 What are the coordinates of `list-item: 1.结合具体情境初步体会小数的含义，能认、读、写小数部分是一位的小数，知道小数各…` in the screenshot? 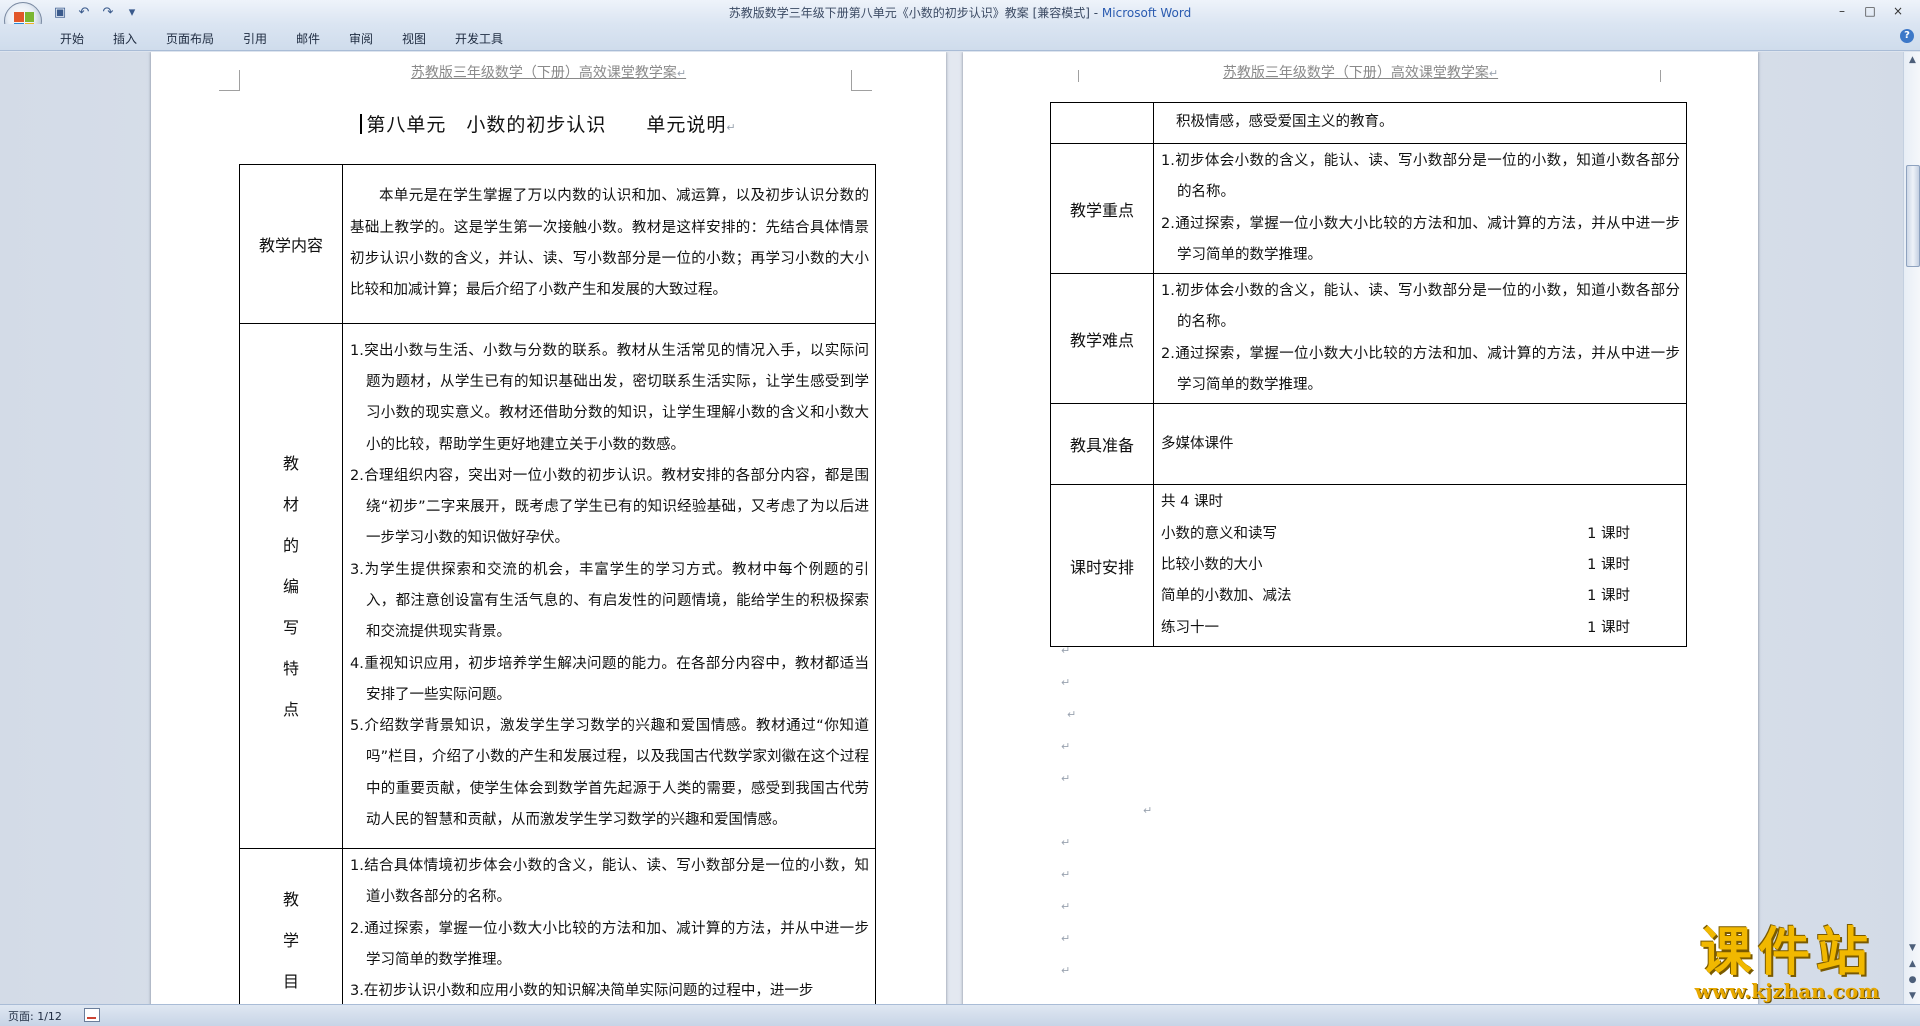 It's located at (609, 882).